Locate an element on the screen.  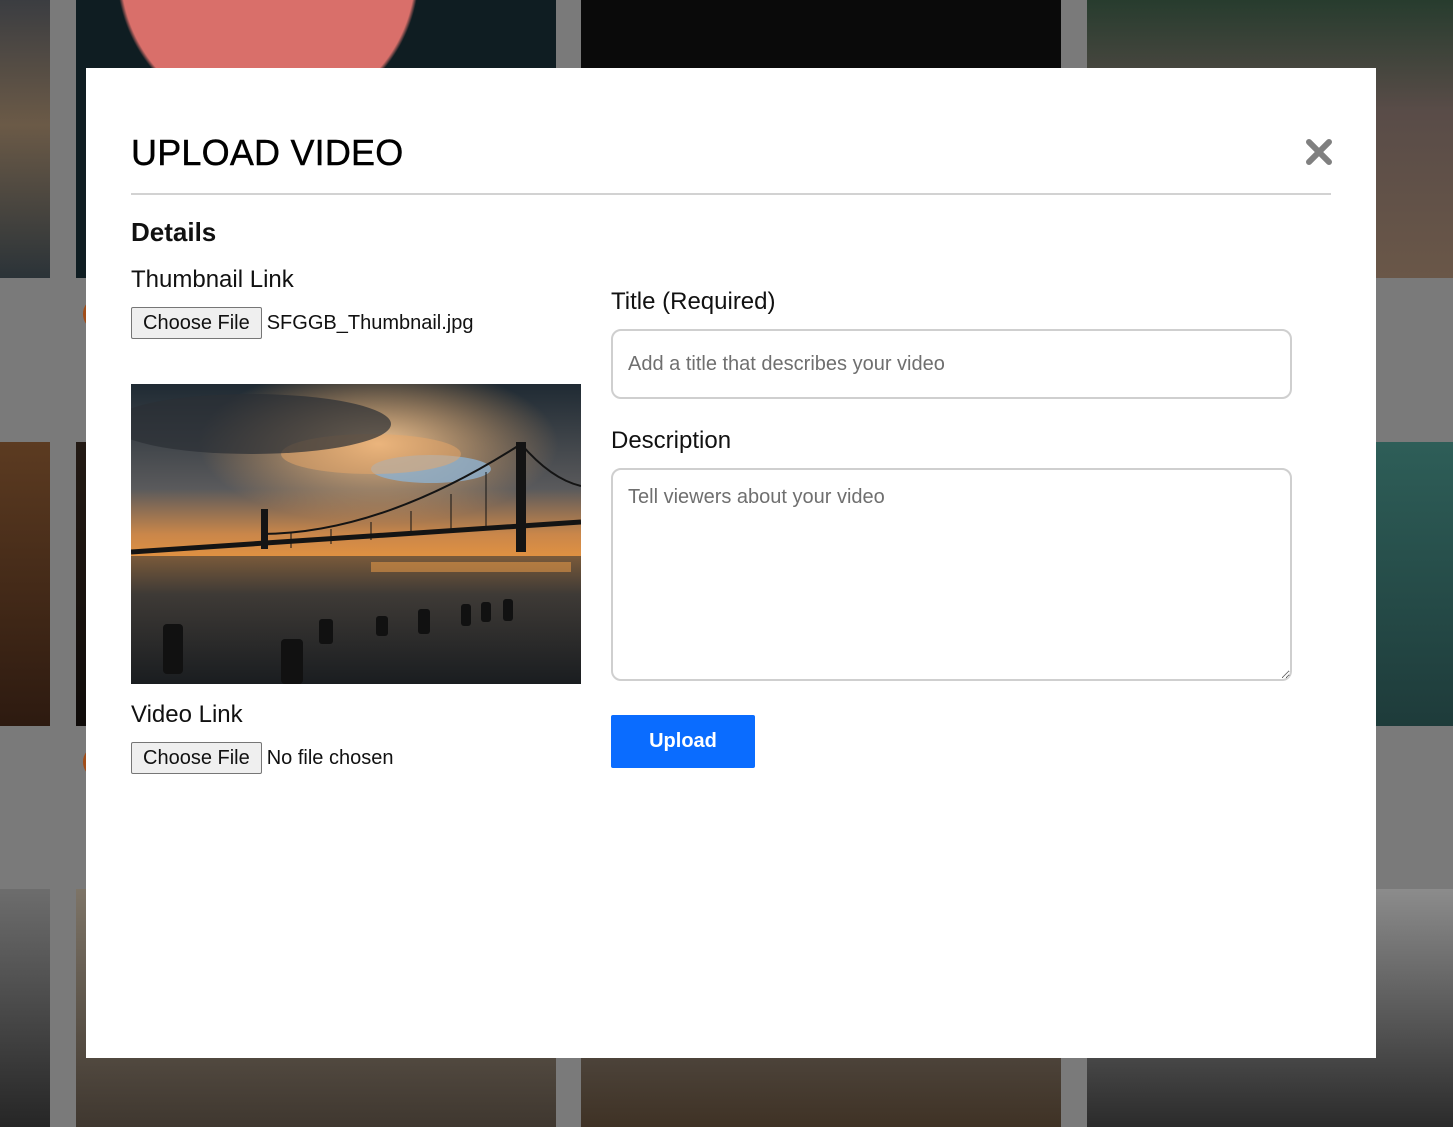
bridge-sunset-image is located at coordinates (356, 534).